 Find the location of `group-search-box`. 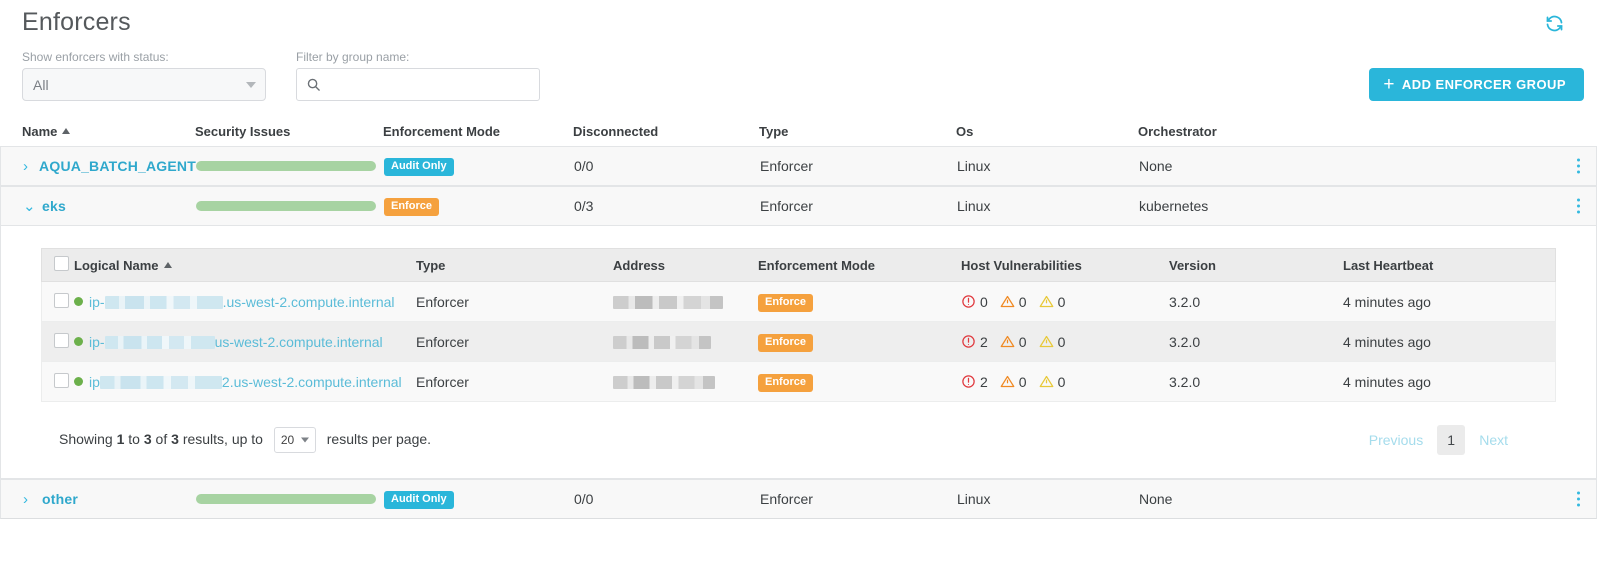

group-search-box is located at coordinates (418, 84).